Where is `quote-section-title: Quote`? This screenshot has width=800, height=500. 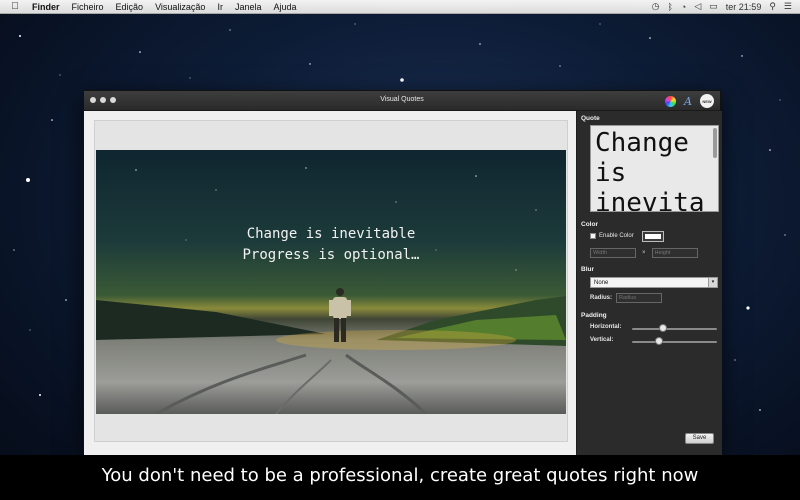
quote-section-title: Quote is located at coordinates (590, 118).